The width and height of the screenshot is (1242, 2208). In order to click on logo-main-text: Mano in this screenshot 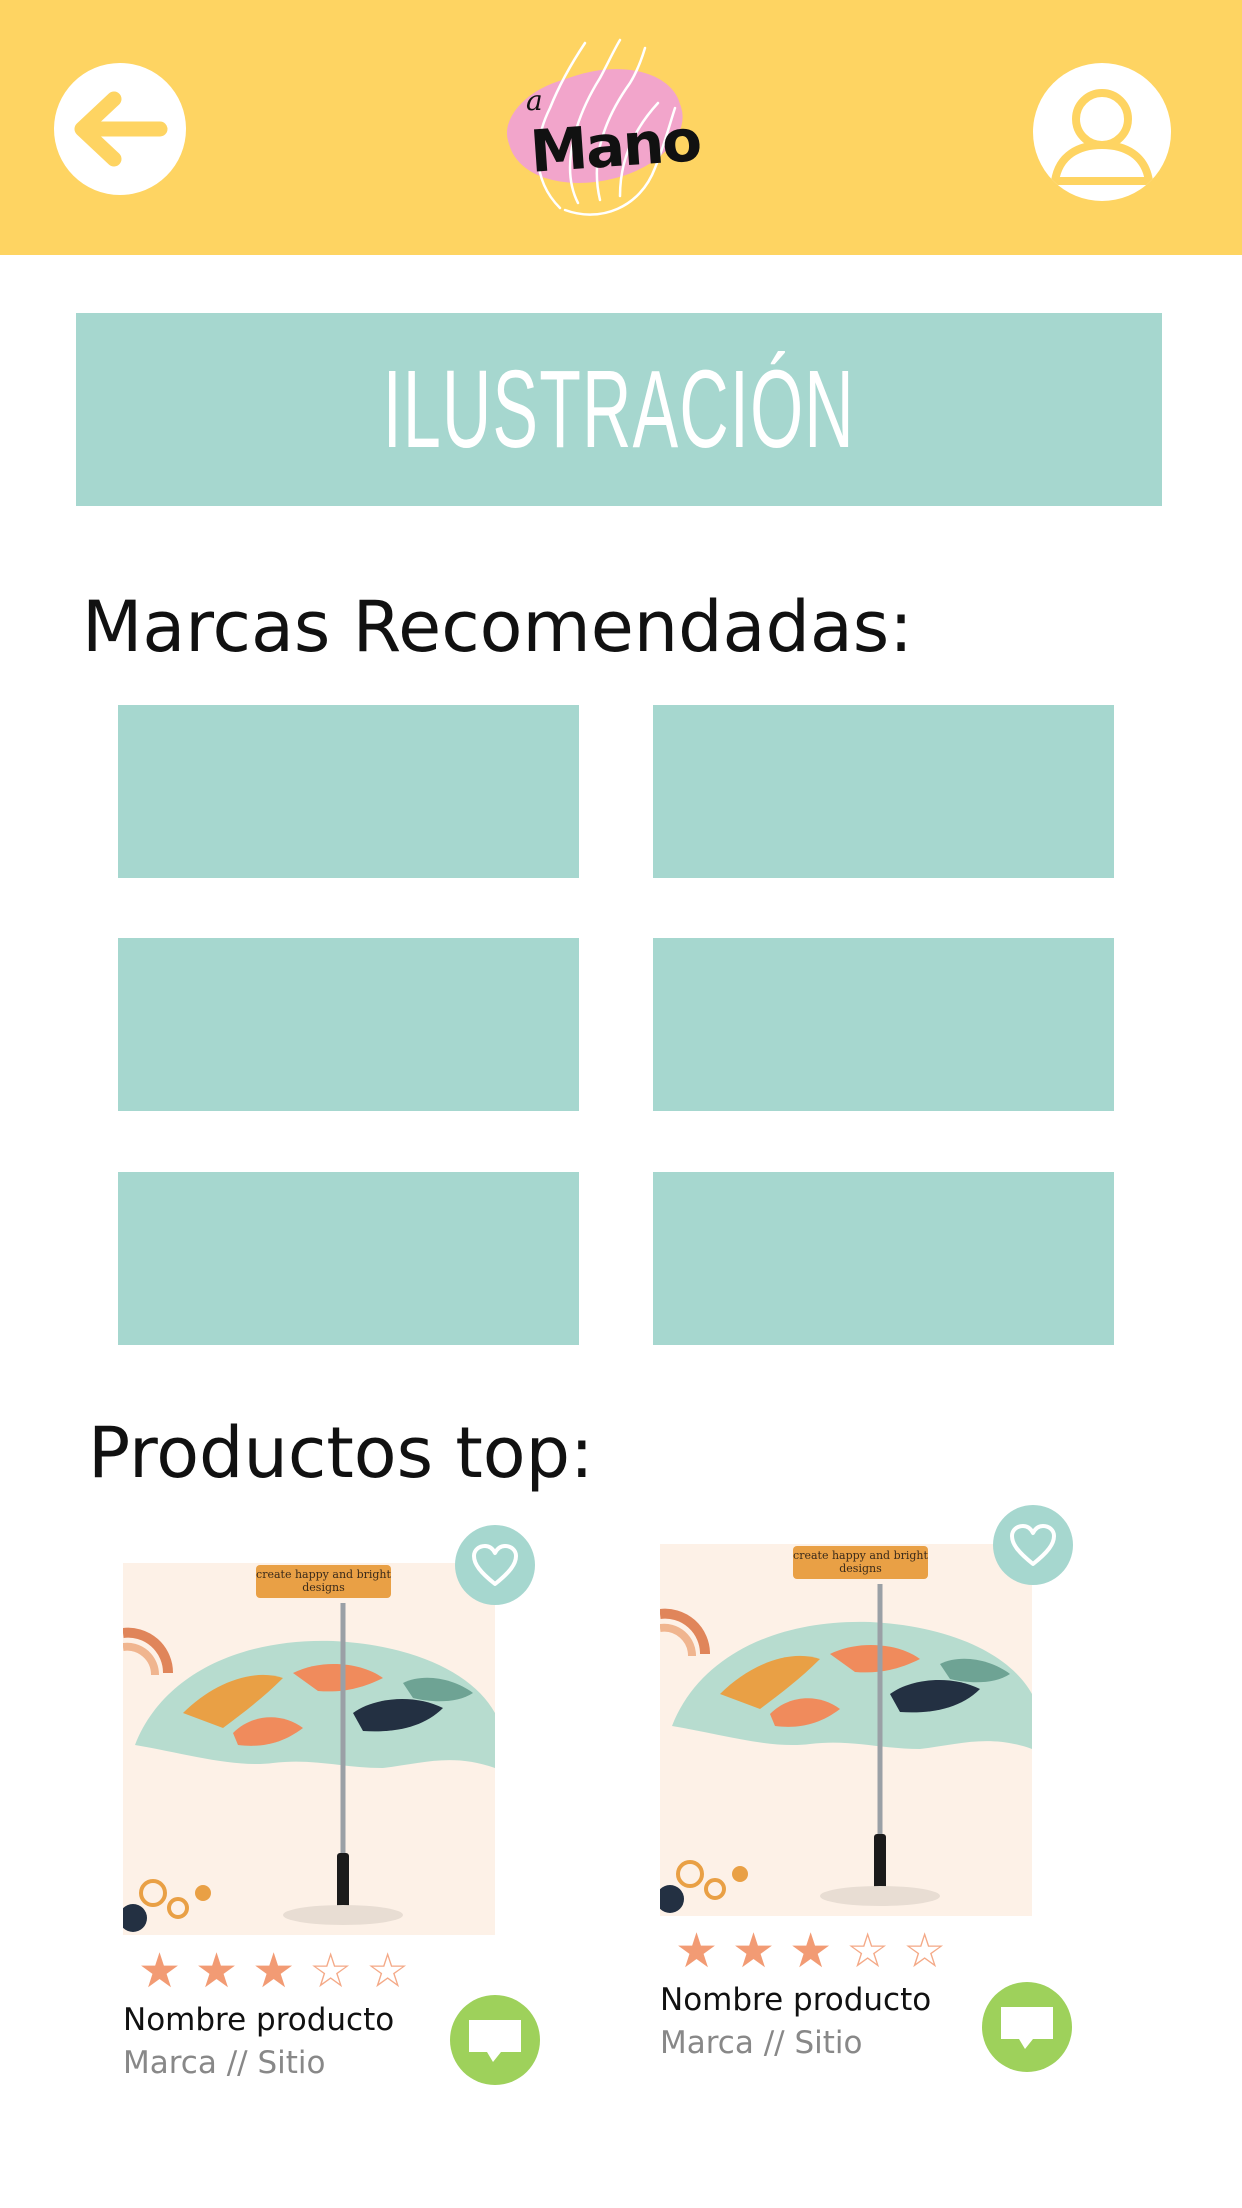, I will do `click(615, 146)`.